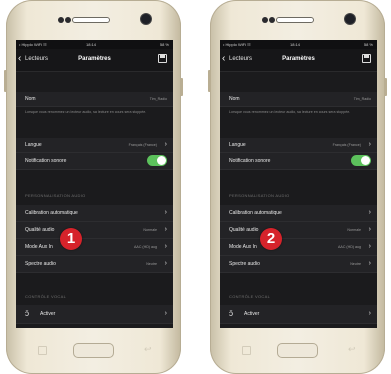 This screenshot has height=374, width=391. I want to click on step-badge: 1, so click(71, 239).